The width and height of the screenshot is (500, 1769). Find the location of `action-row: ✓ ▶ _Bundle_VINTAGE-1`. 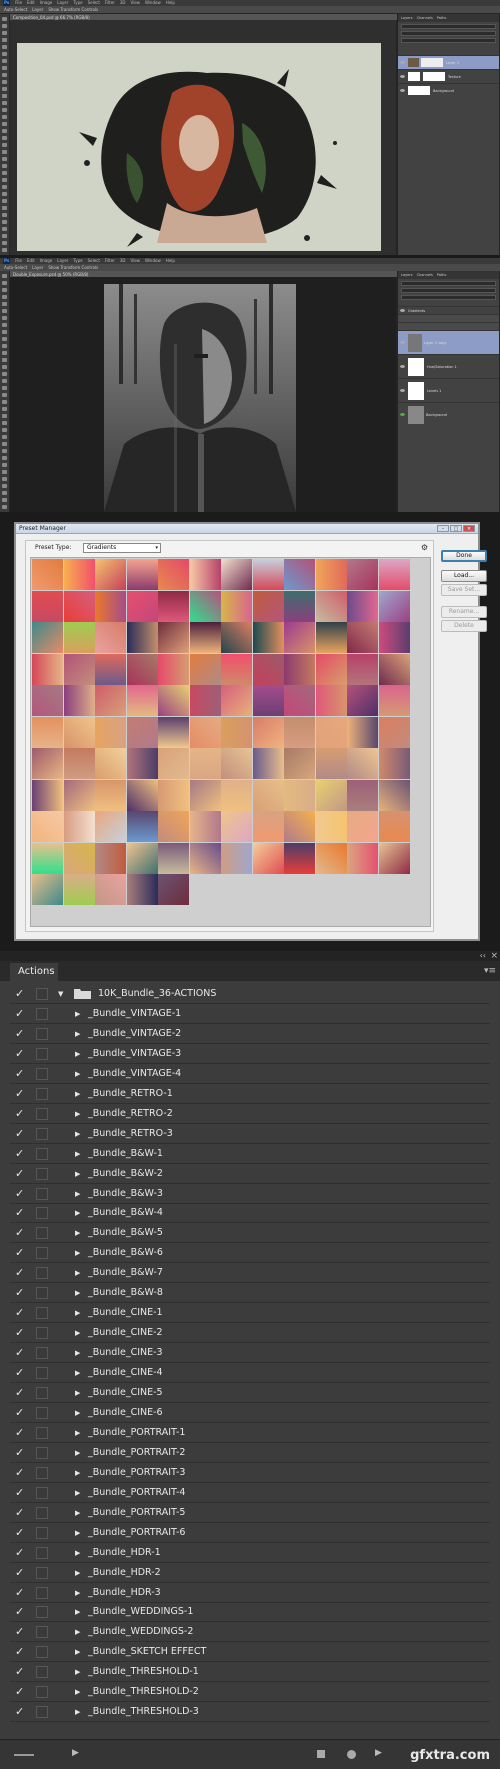

action-row: ✓ ▶ _Bundle_VINTAGE-1 is located at coordinates (250, 1014).